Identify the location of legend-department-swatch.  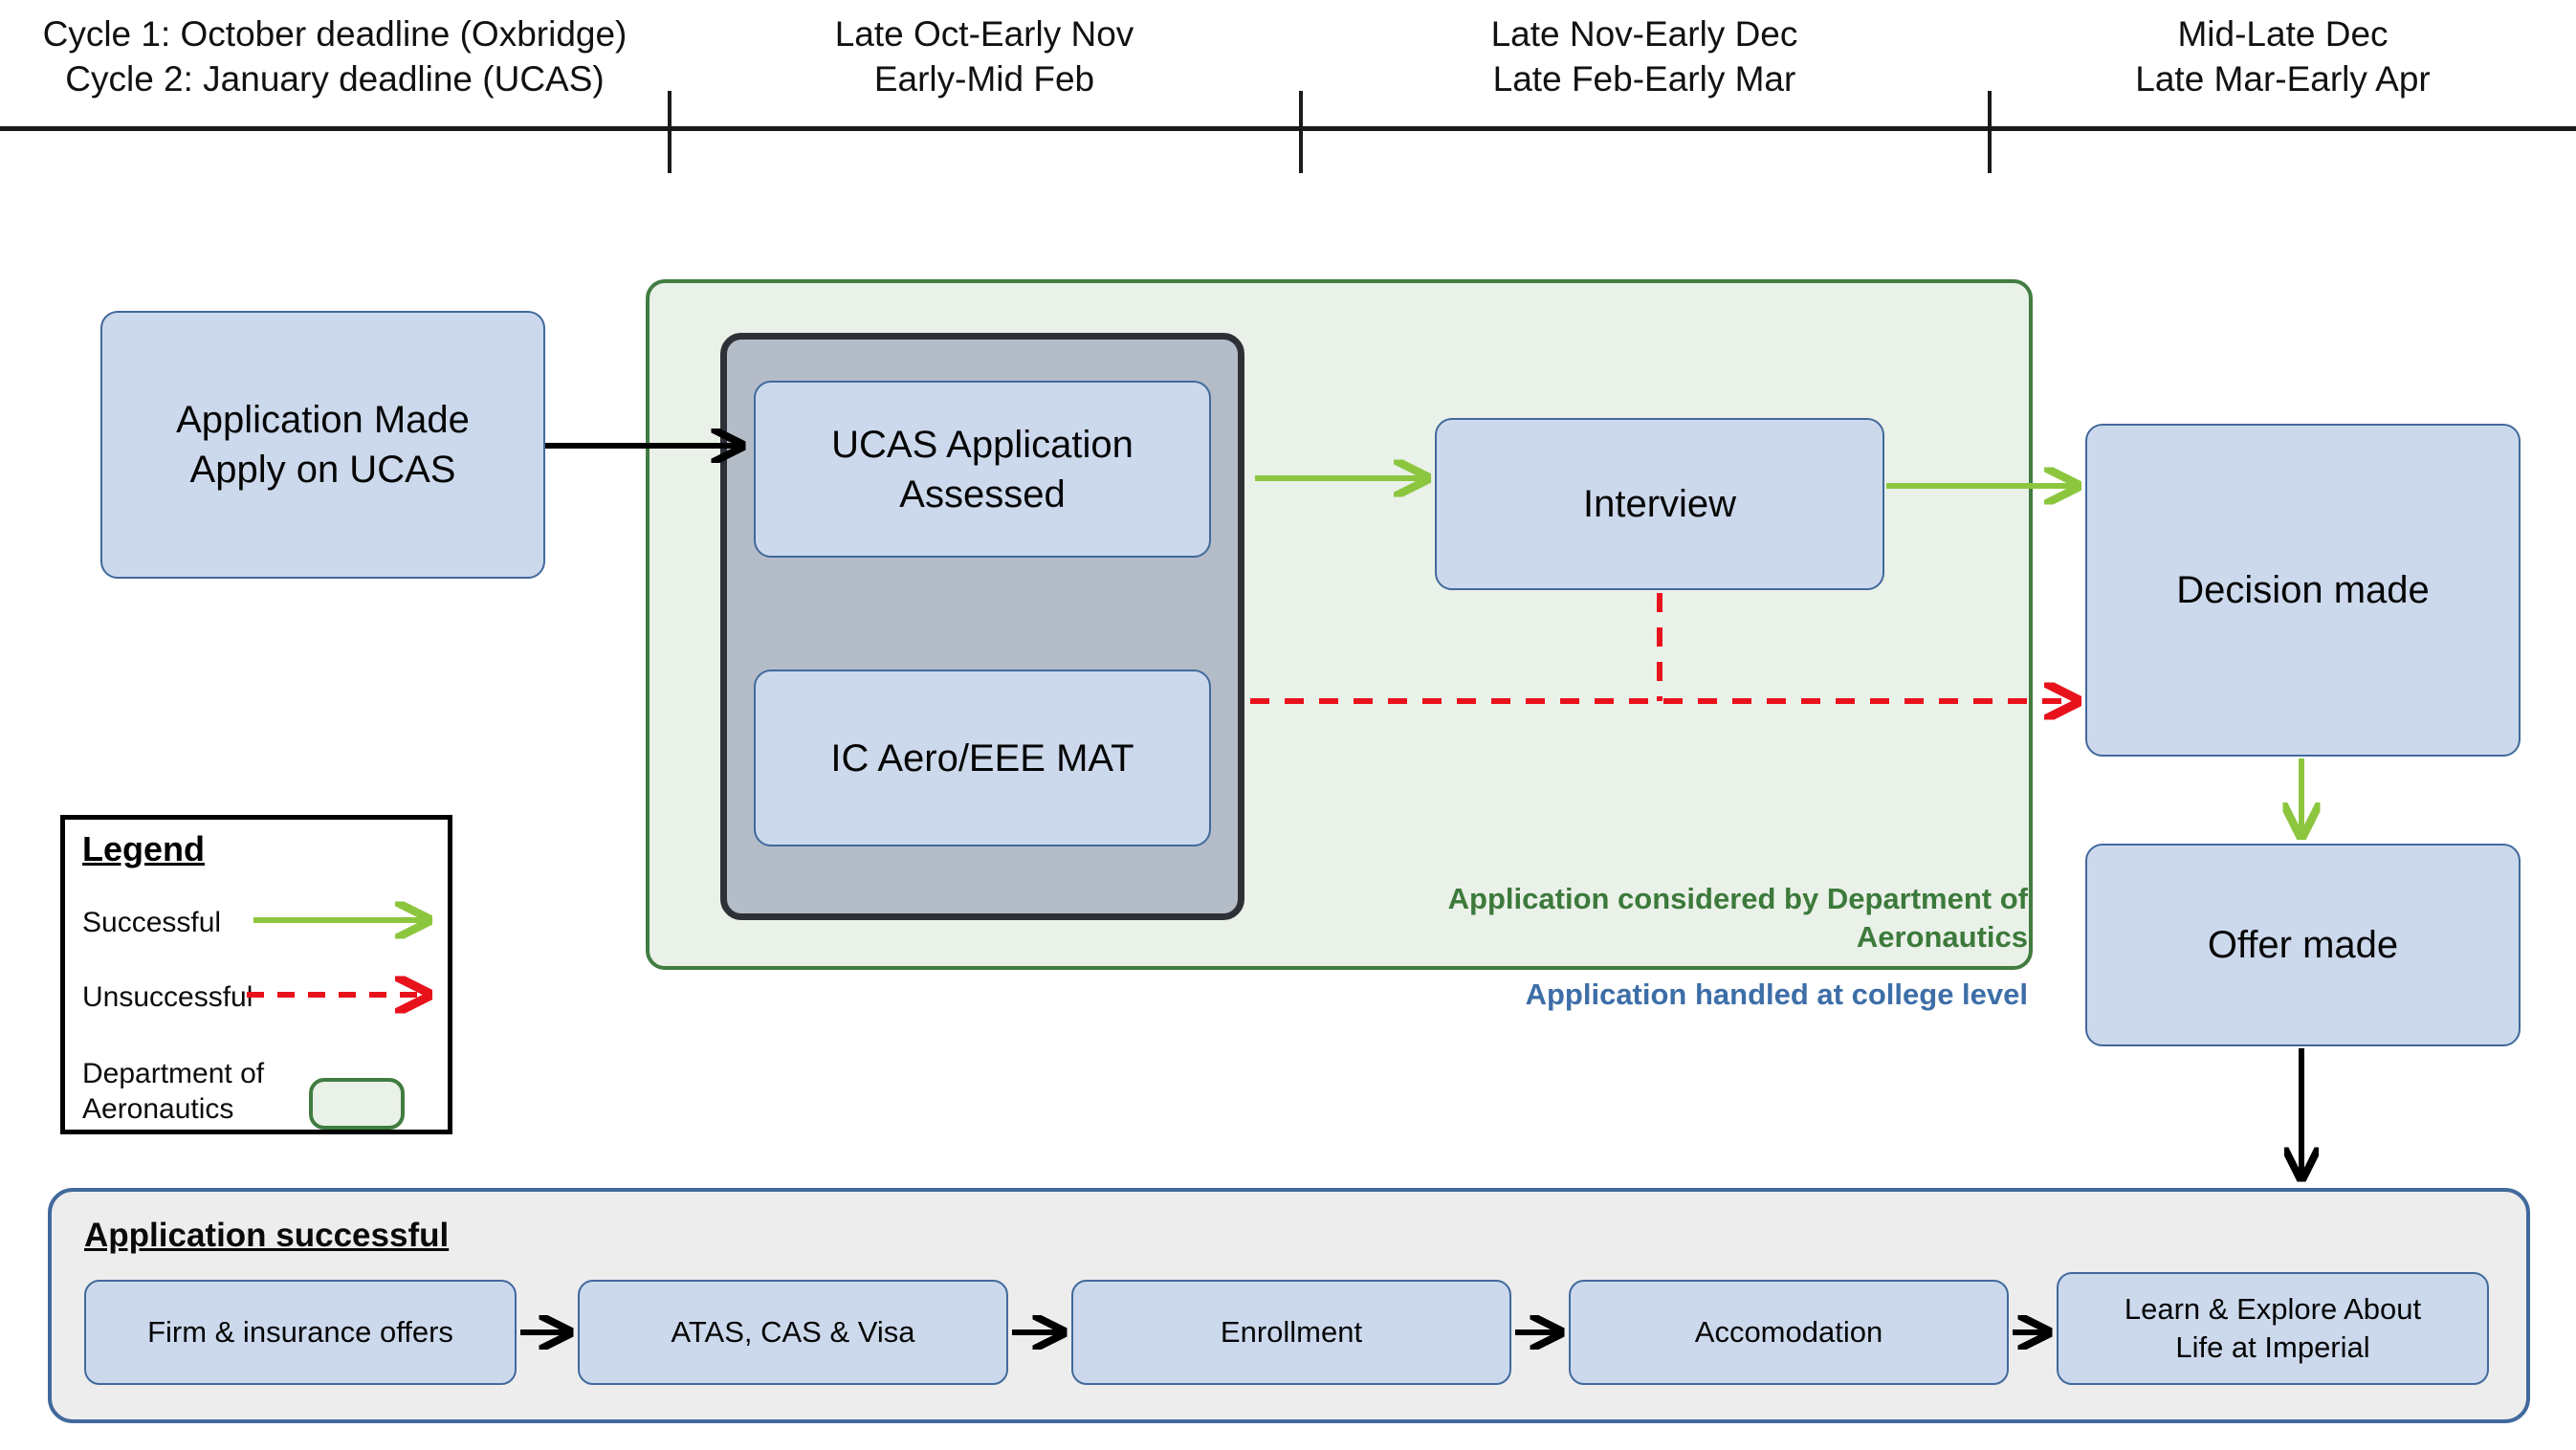
(357, 1104).